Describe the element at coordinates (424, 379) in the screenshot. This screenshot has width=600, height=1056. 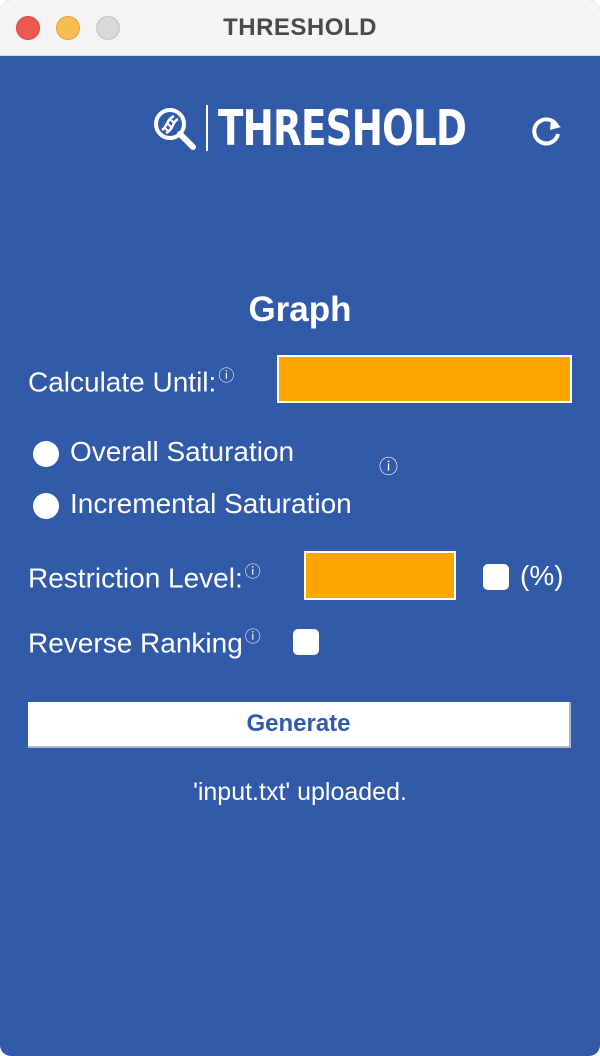
I see `calculate-until-input` at that location.